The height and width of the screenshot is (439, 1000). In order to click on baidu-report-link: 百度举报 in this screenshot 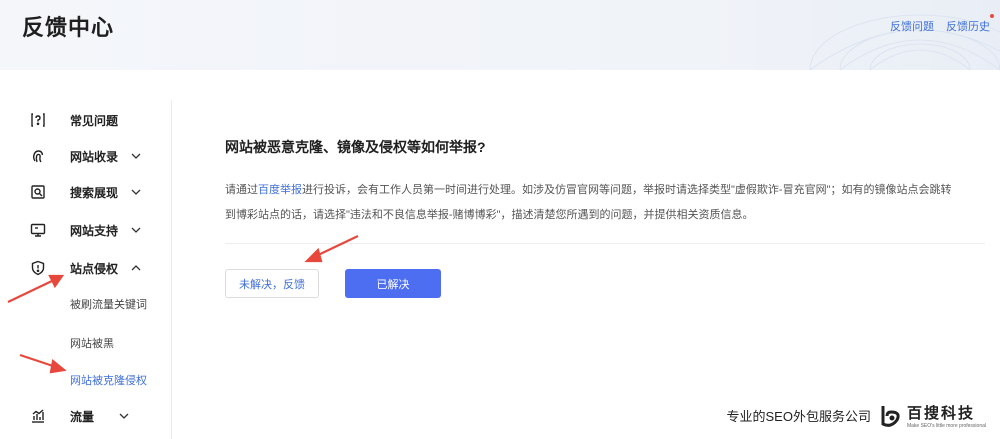, I will do `click(280, 190)`.